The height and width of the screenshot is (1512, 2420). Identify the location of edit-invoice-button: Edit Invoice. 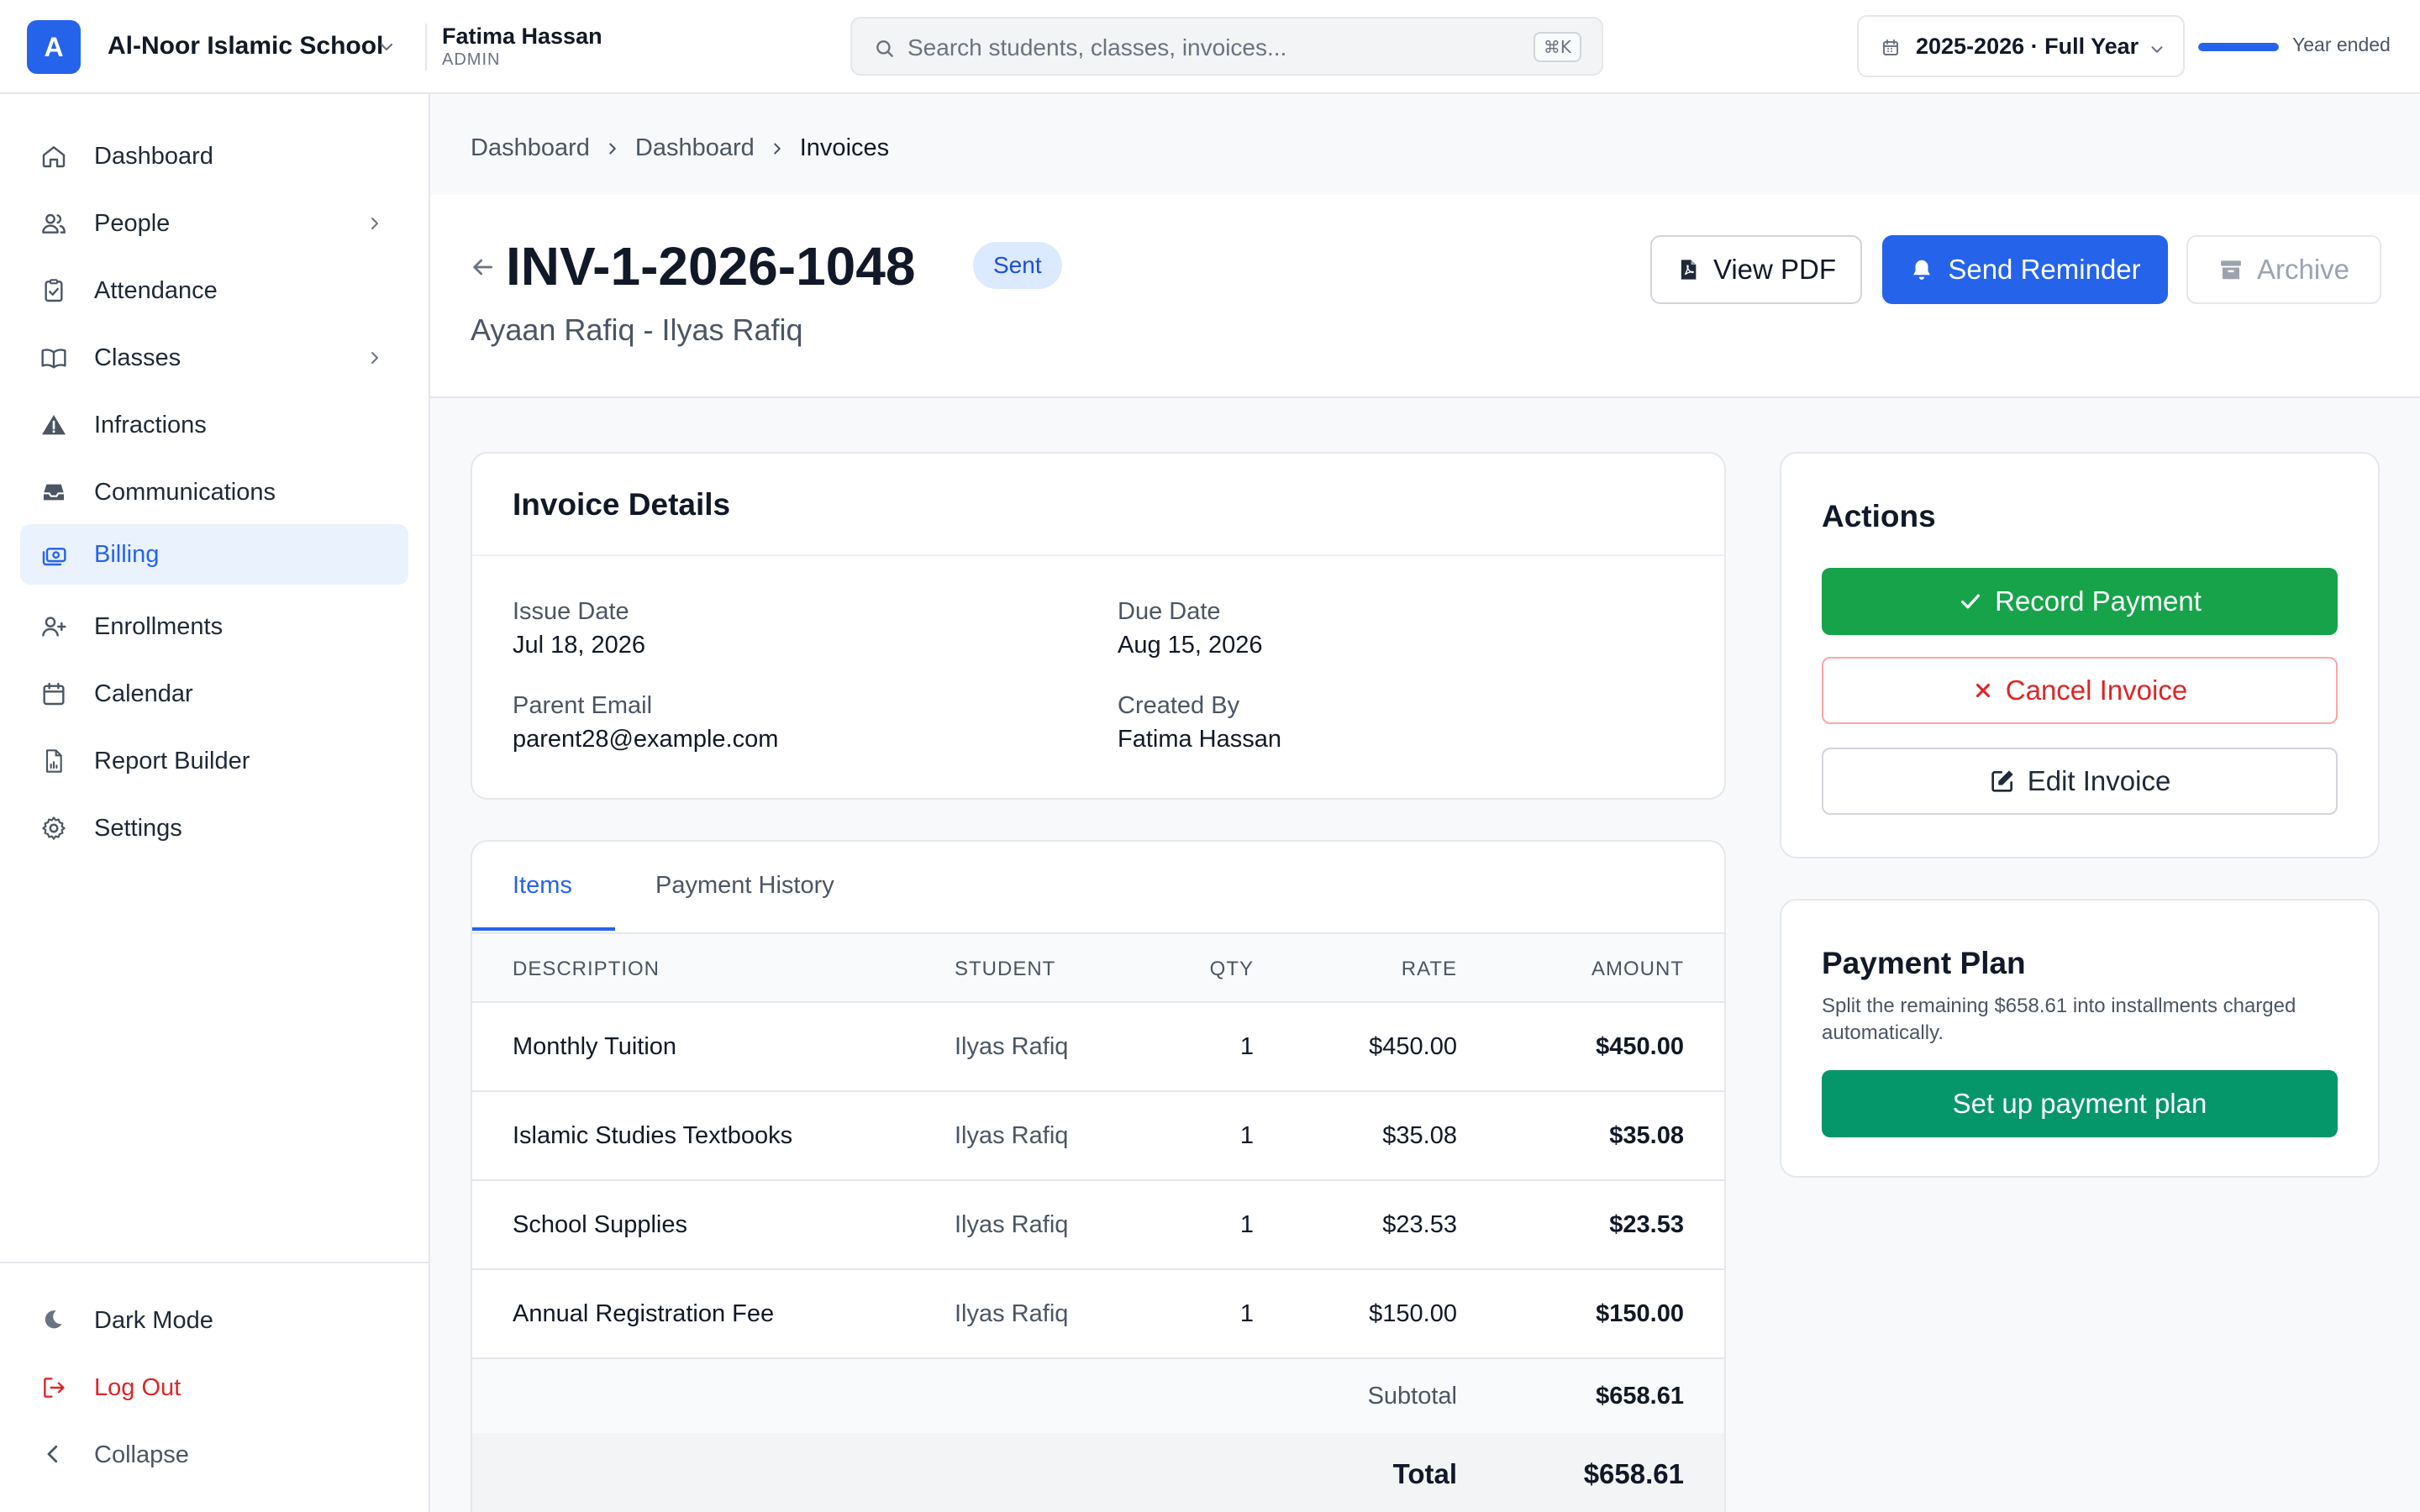
(2080, 781).